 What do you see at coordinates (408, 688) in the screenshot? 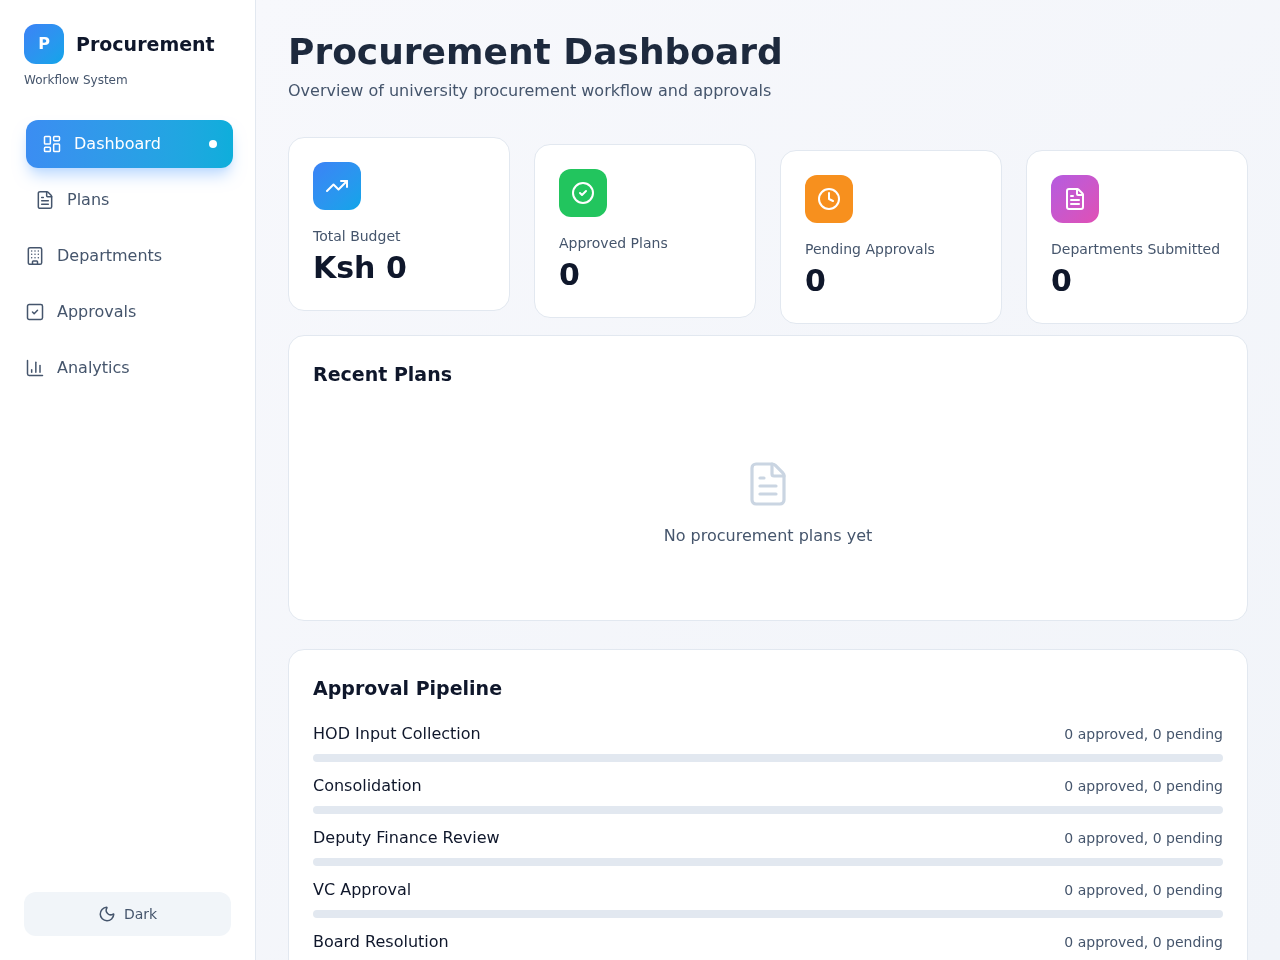
I see `section-title: Approval Pipeline` at bounding box center [408, 688].